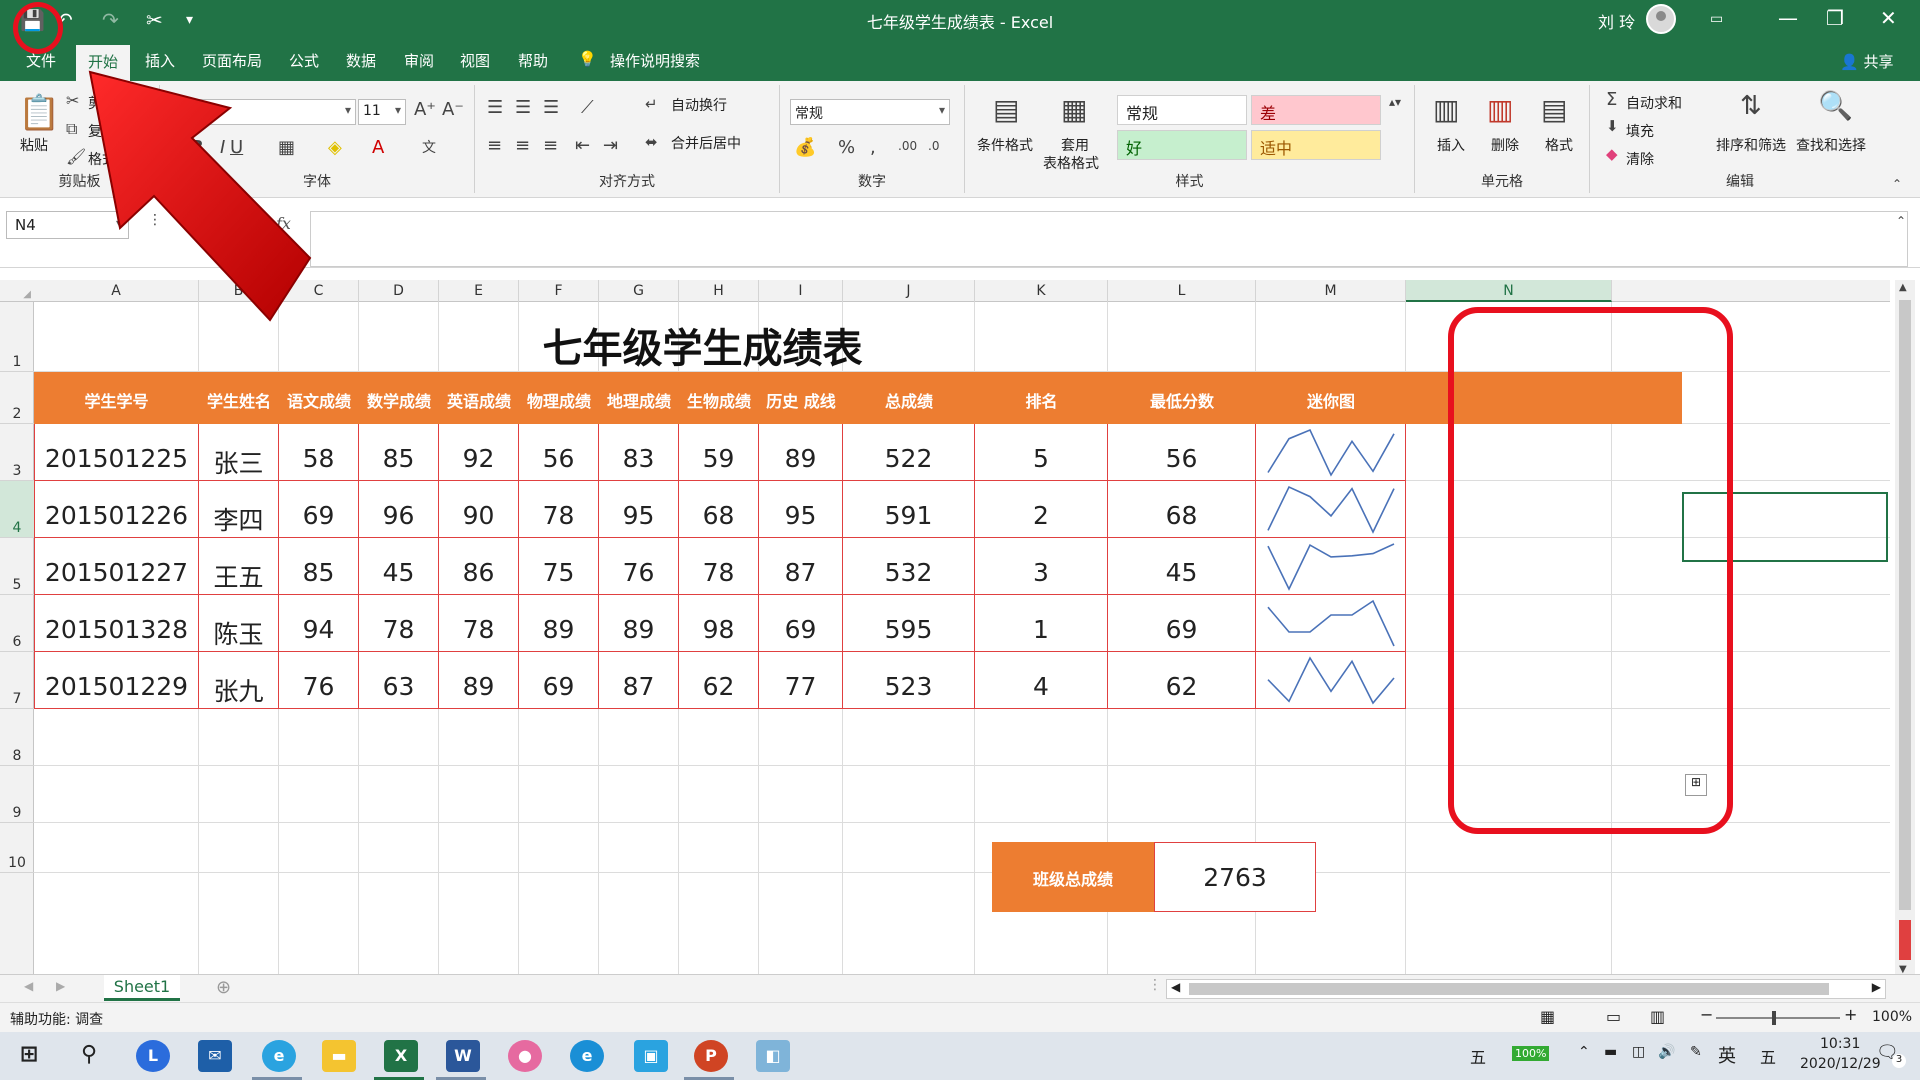 This screenshot has height=1080, width=1920. Describe the element at coordinates (1696, 1052) in the screenshot. I see `pen-icon: ✎` at that location.